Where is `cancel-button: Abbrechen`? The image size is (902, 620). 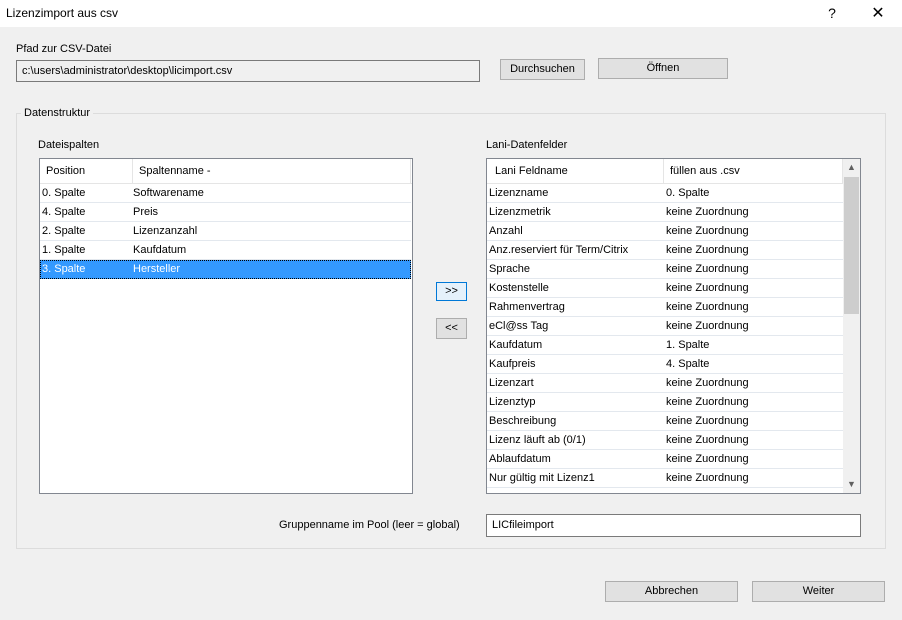 cancel-button: Abbrechen is located at coordinates (671, 591).